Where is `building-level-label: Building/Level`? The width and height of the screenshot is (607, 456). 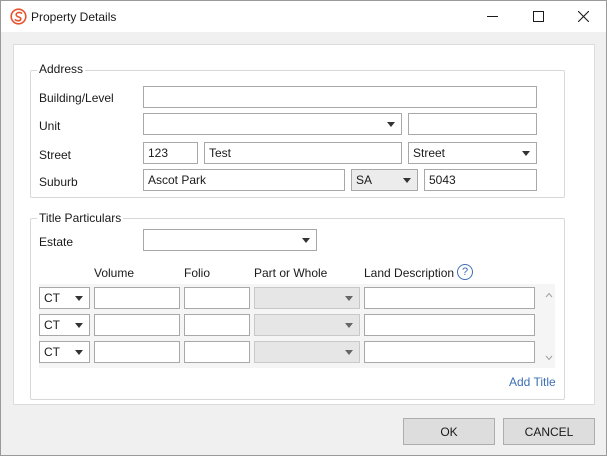
building-level-label: Building/Level is located at coordinates (76, 98).